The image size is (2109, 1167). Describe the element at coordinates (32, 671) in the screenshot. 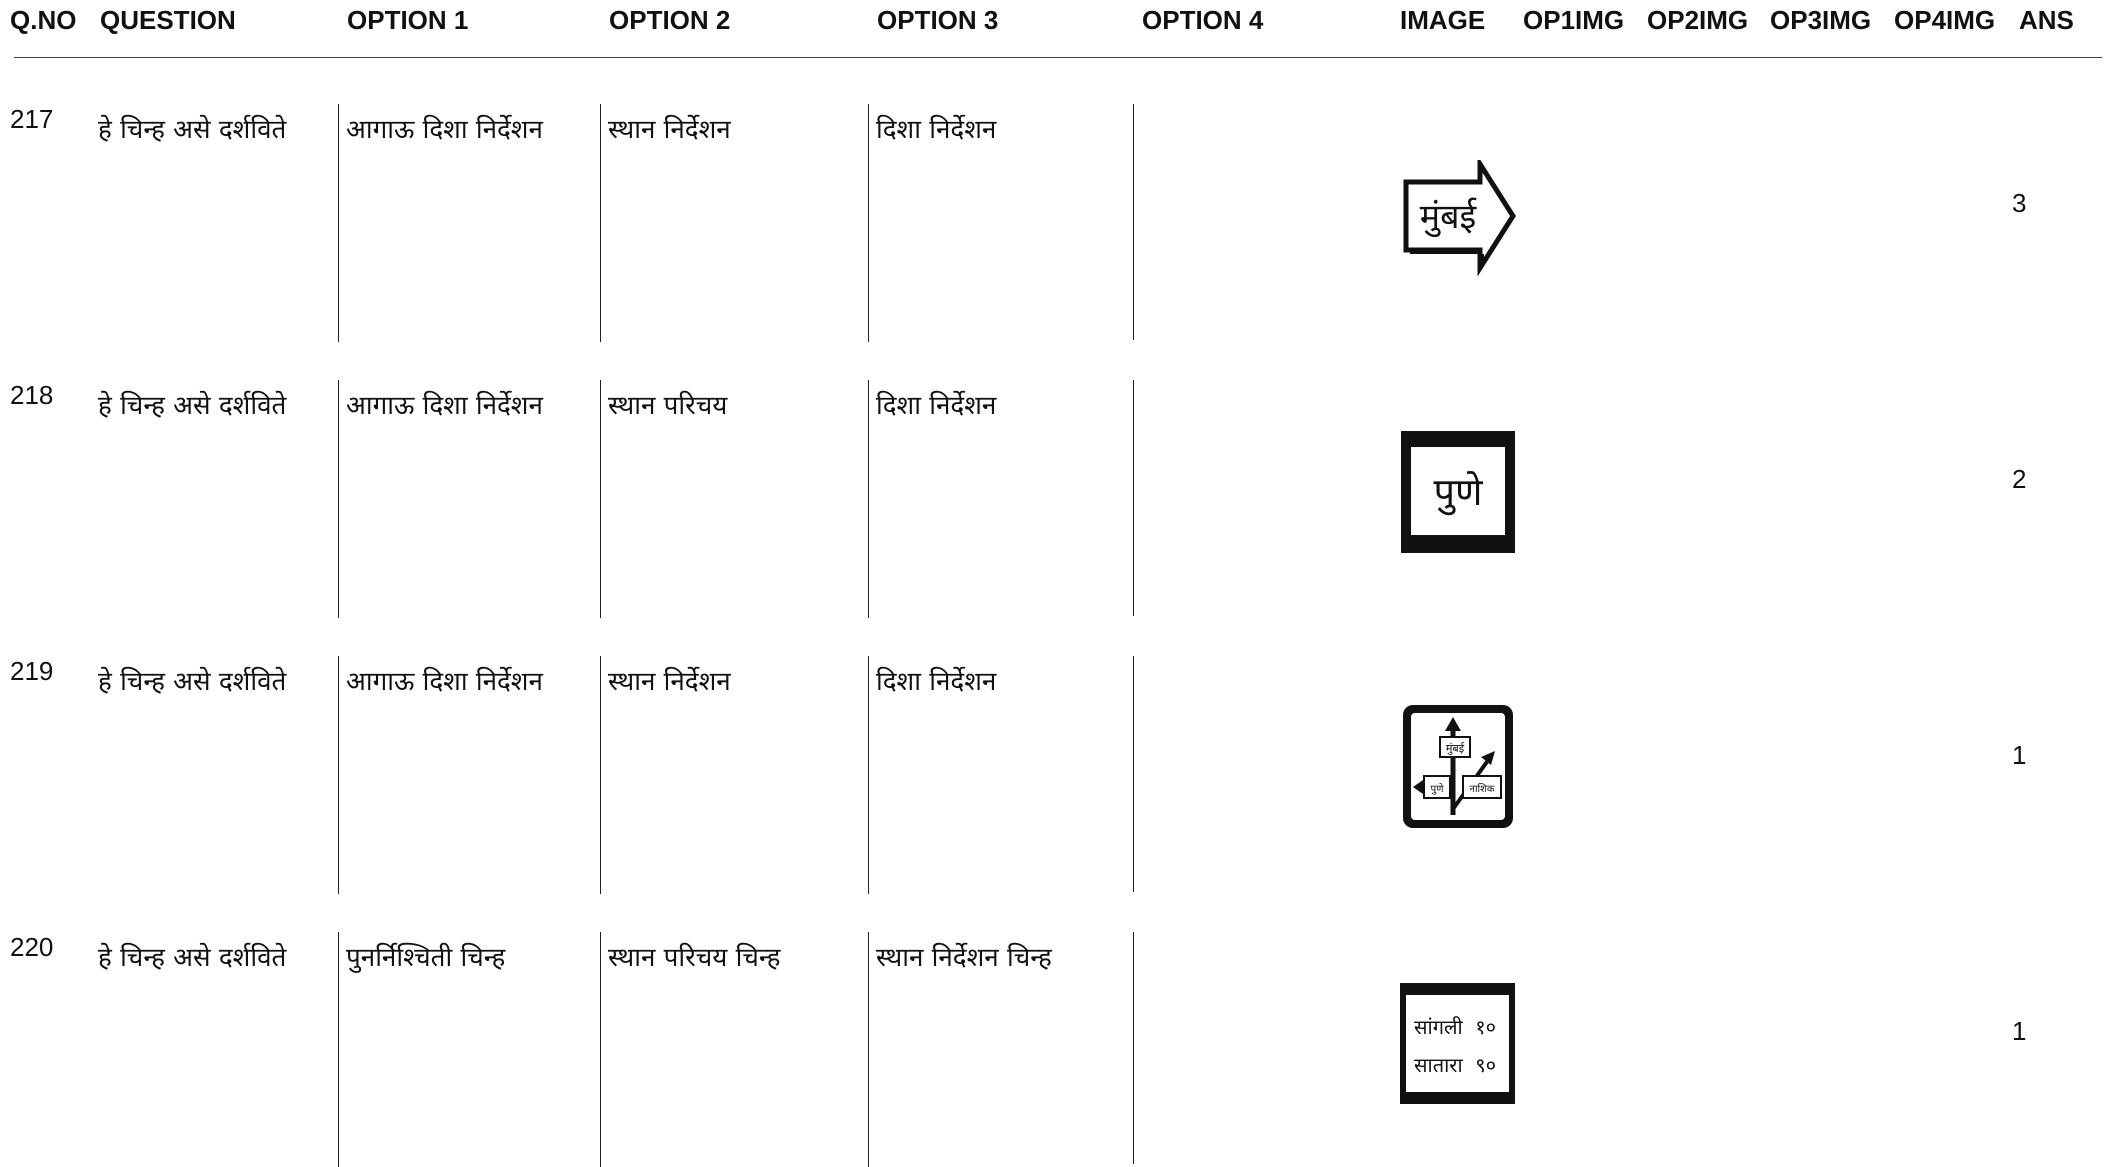

I see `question-number: 219` at that location.